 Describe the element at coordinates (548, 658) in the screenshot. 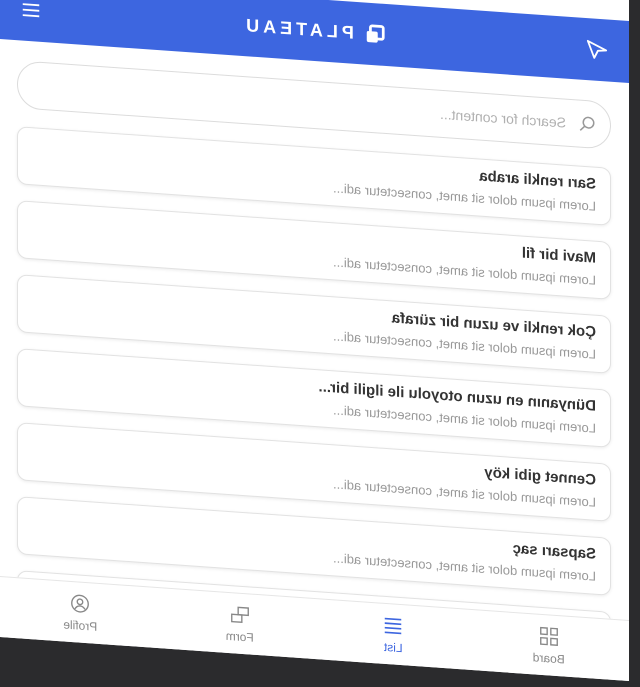

I see `tab-board-label: Board` at that location.